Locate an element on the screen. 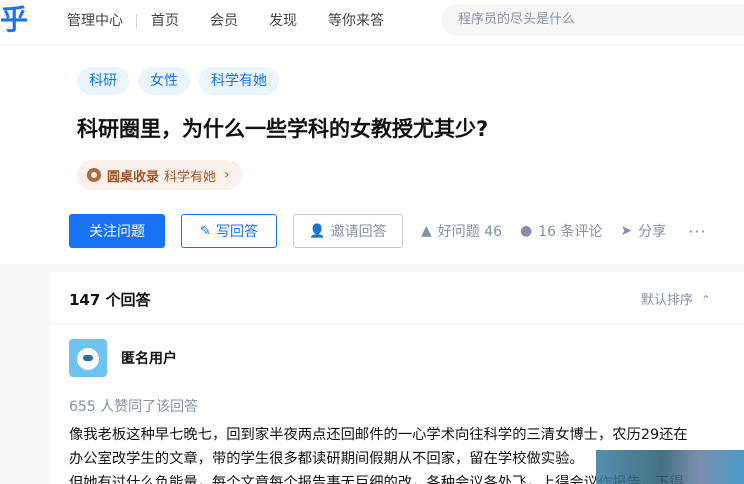  author-name: 匿名用户 is located at coordinates (149, 358).